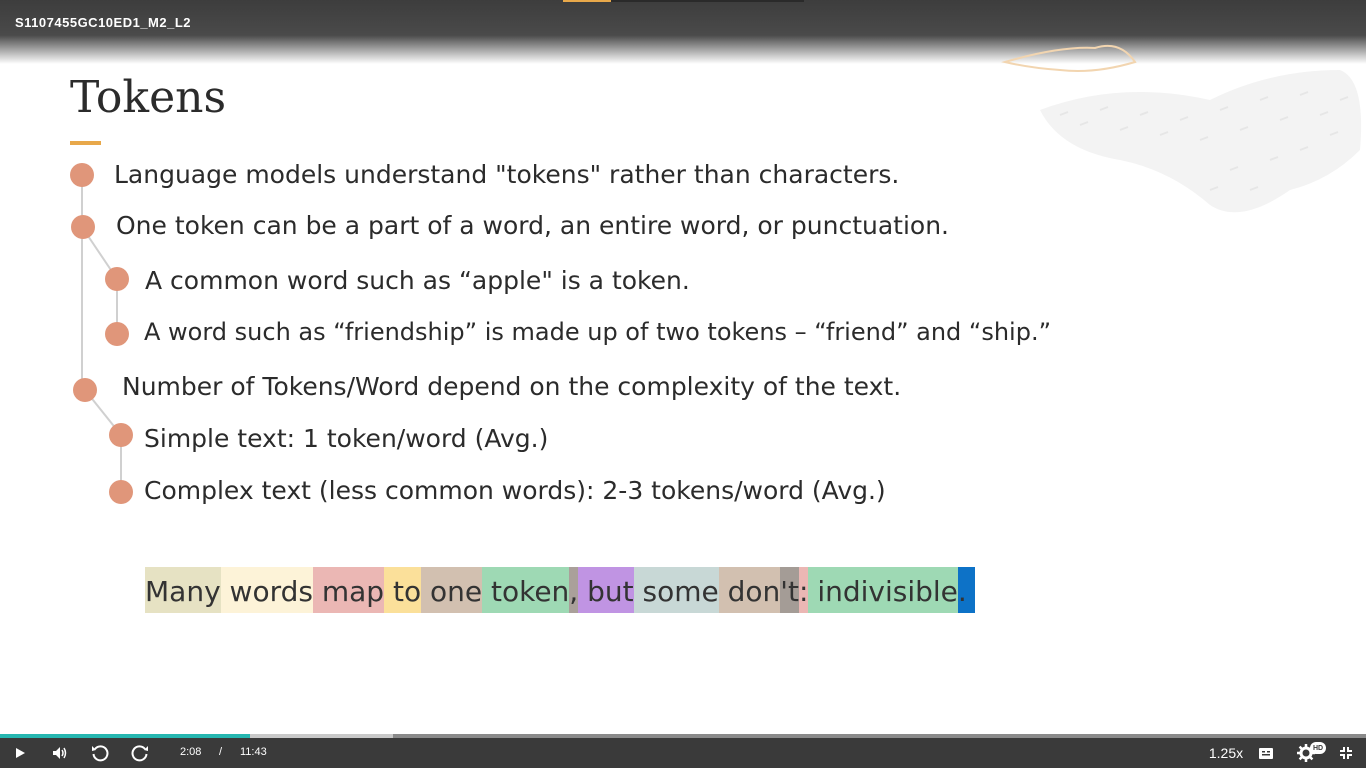  What do you see at coordinates (183, 590) in the screenshot?
I see `token-chip: Many` at bounding box center [183, 590].